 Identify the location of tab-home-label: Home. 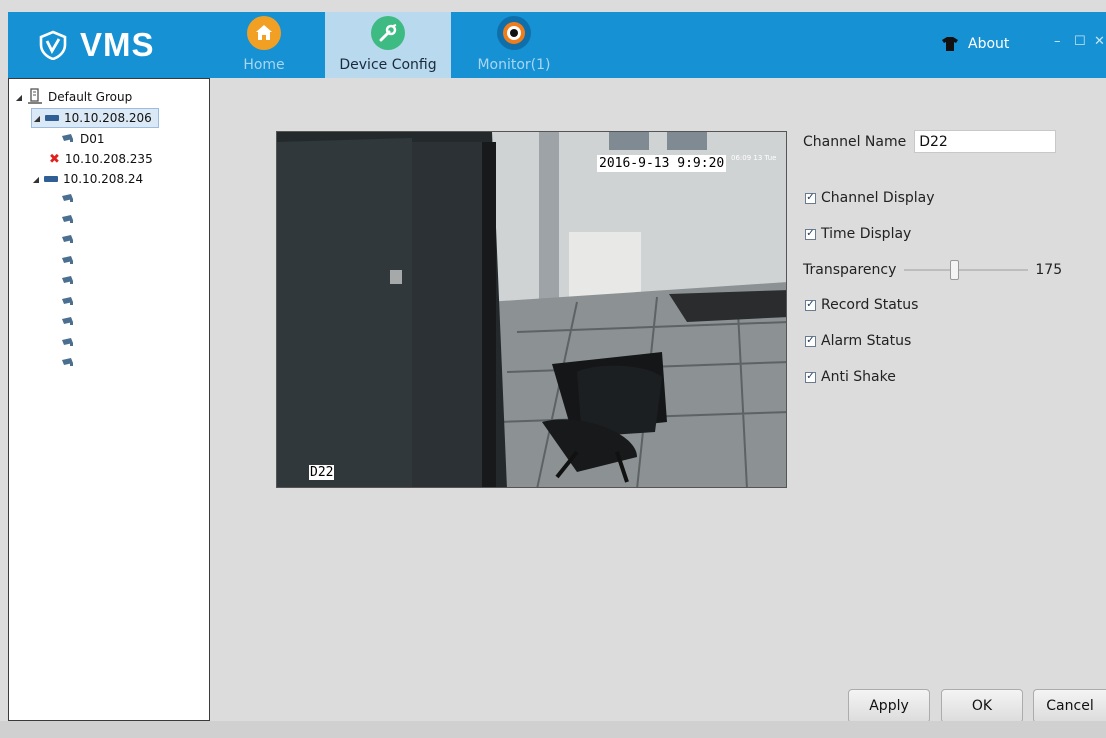
(264, 65).